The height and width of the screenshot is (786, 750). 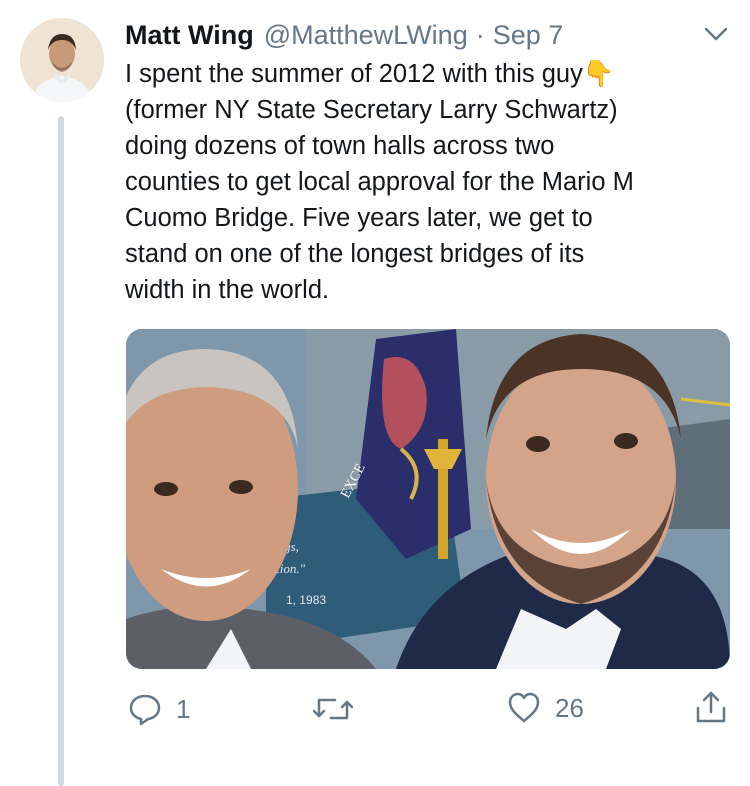 I want to click on share-icon, so click(x=711, y=707).